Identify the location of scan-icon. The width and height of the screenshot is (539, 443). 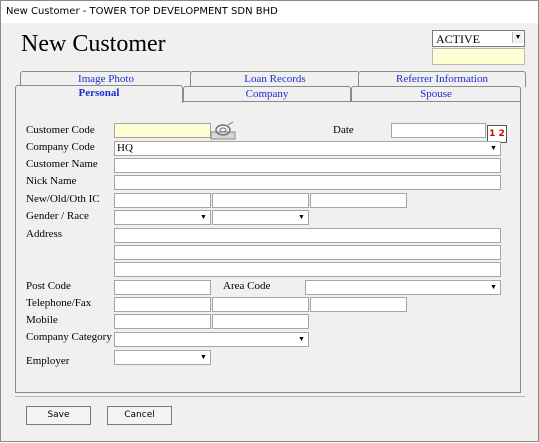
(223, 130).